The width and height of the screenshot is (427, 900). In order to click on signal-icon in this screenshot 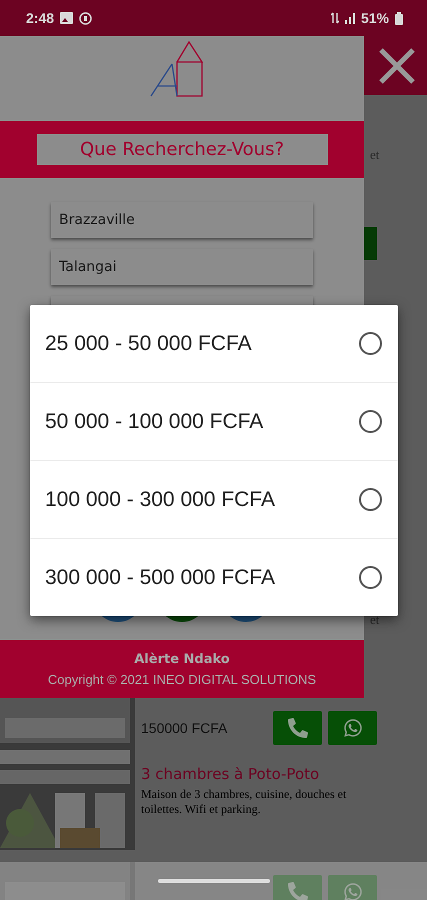, I will do `click(349, 18)`.